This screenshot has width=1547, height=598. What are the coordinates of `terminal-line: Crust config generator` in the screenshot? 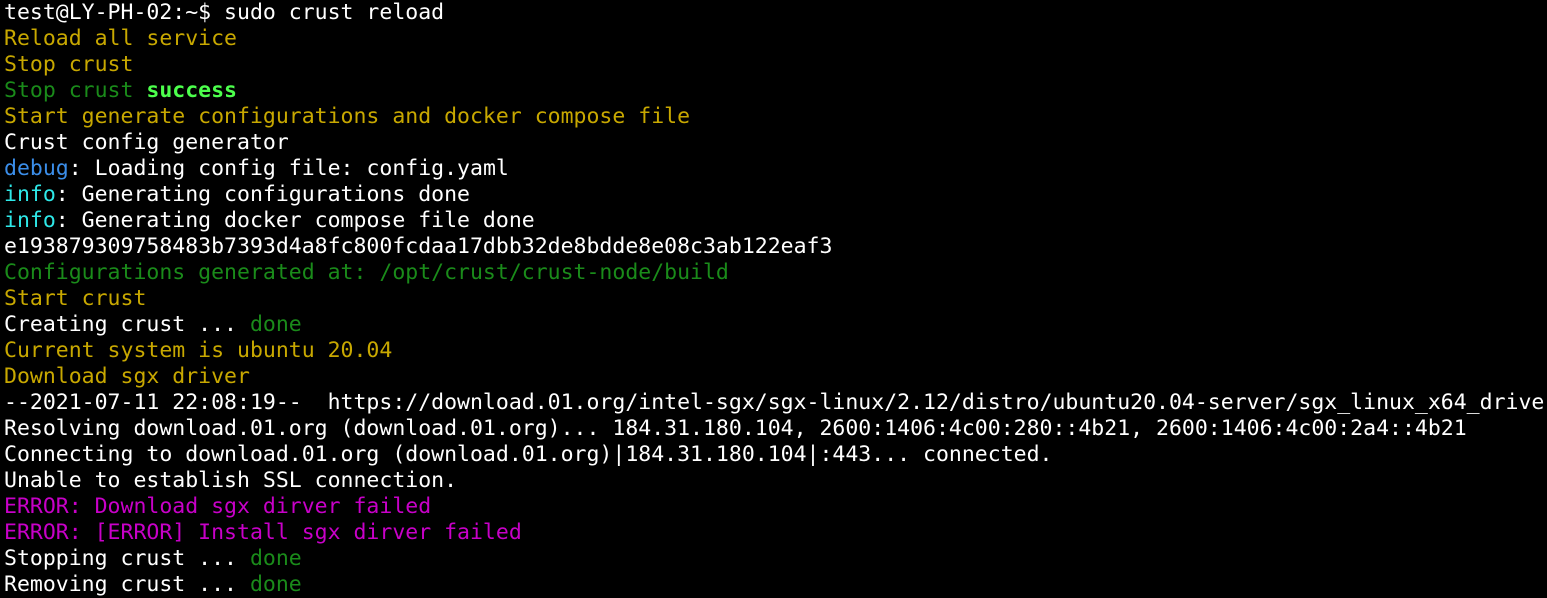 It's located at (775, 143).